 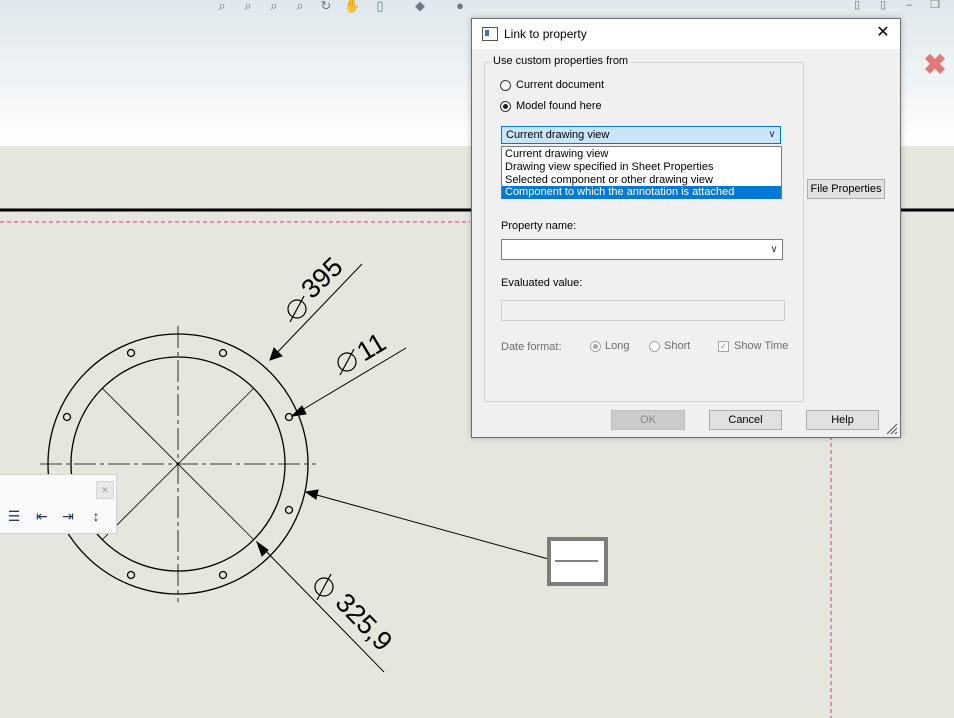 I want to click on help-button: Help, so click(x=842, y=420).